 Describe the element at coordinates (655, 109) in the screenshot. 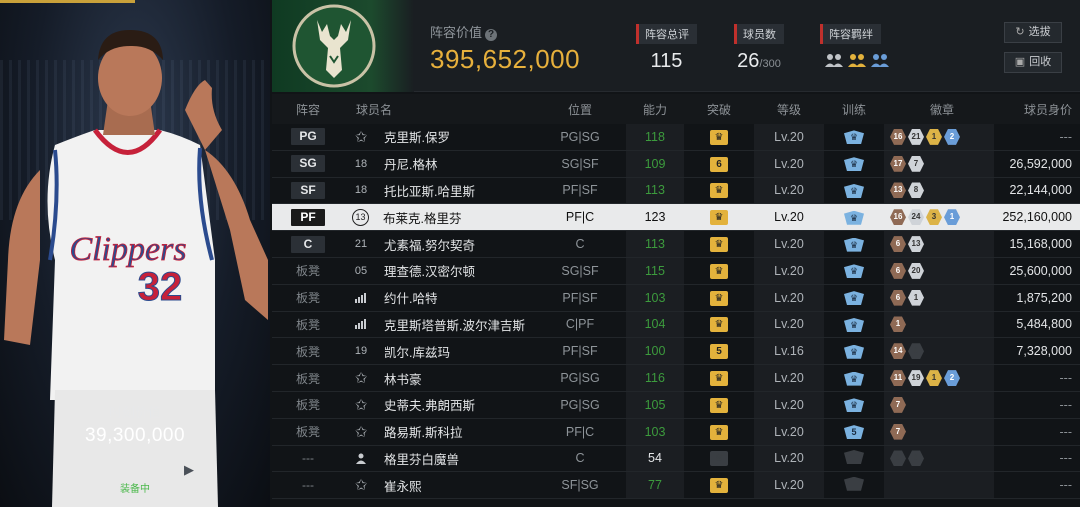

I see `col-header-ability: 能力` at that location.